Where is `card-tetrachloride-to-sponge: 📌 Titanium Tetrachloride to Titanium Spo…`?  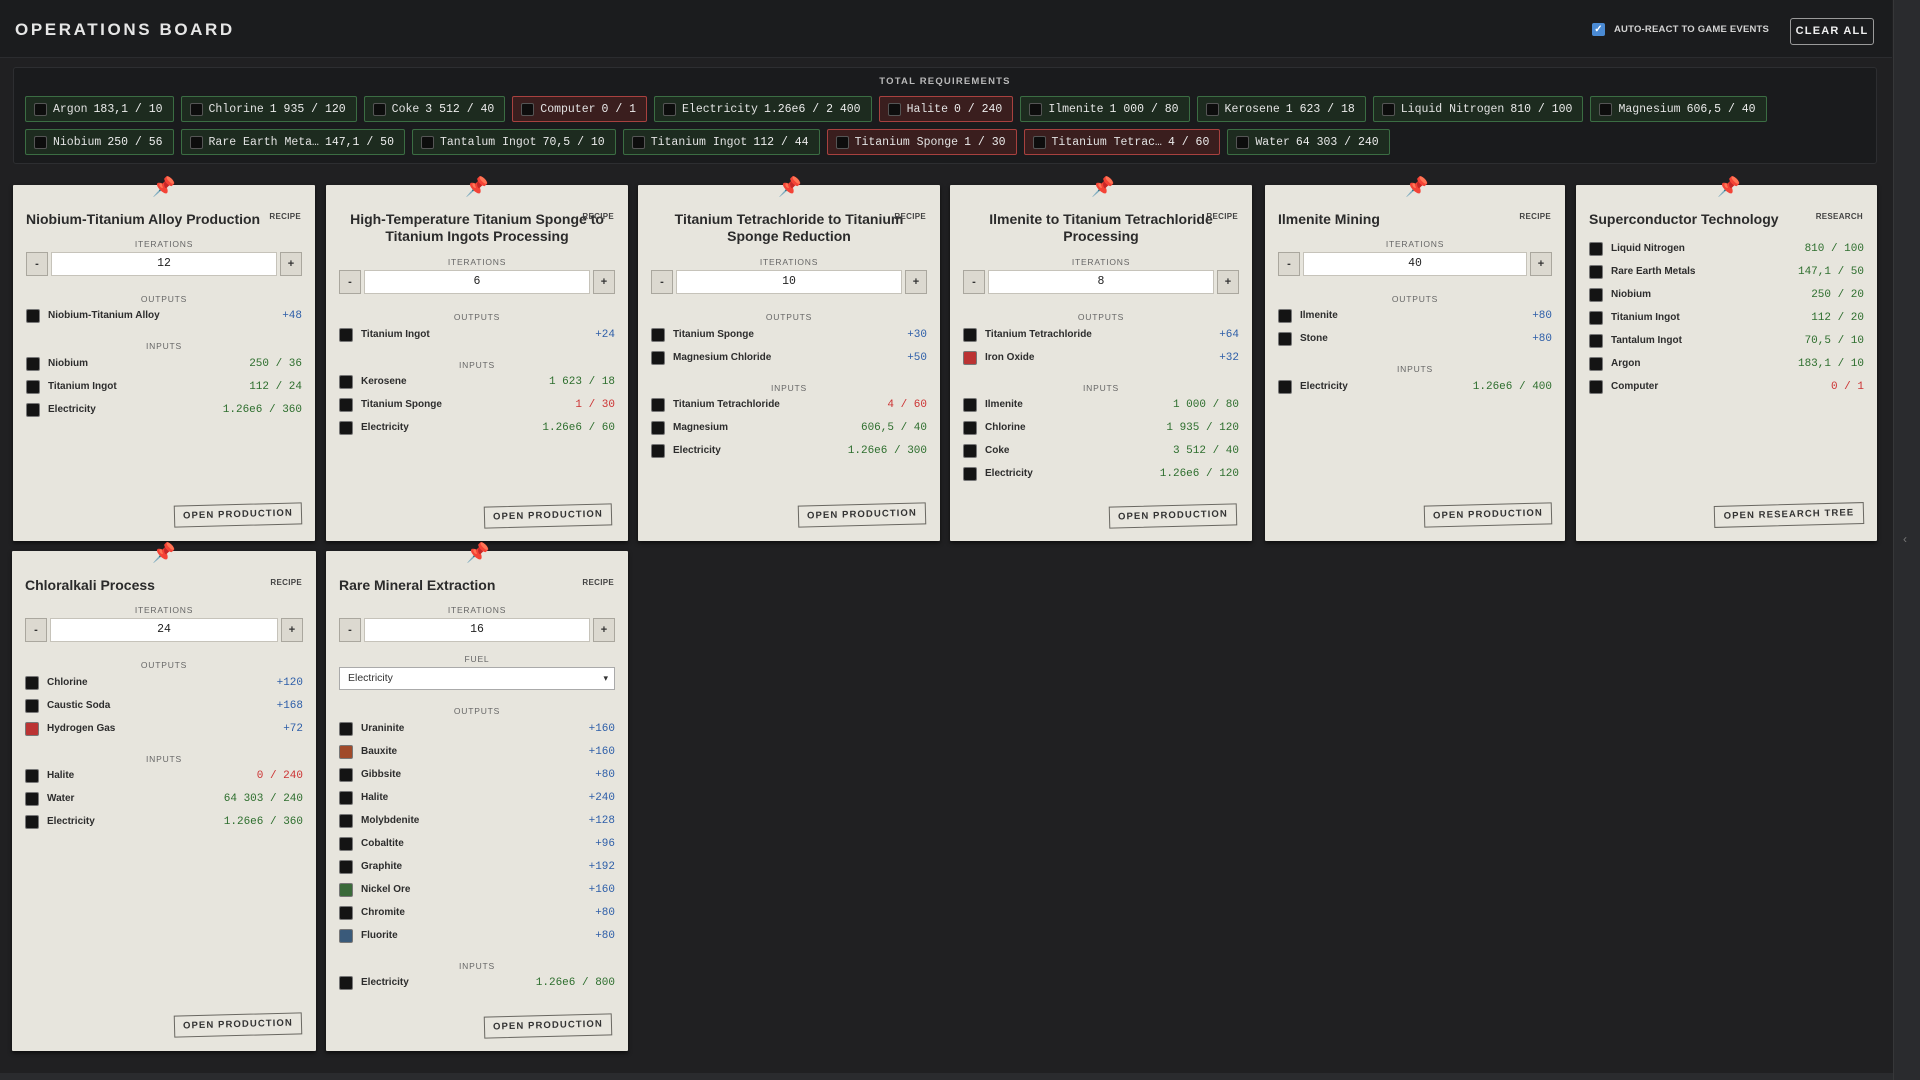
card-tetrachloride-to-sponge: 📌 Titanium Tetrachloride to Titanium Spo… is located at coordinates (789, 359).